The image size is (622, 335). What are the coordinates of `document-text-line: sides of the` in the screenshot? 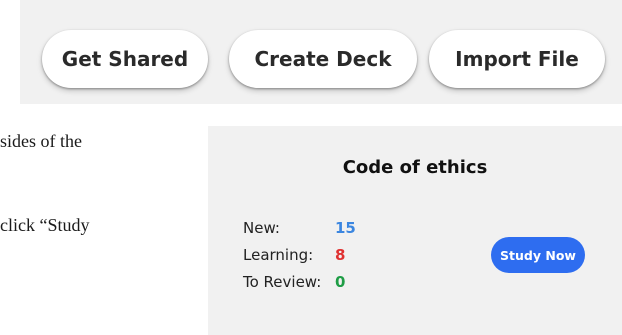 It's located at (41, 141).